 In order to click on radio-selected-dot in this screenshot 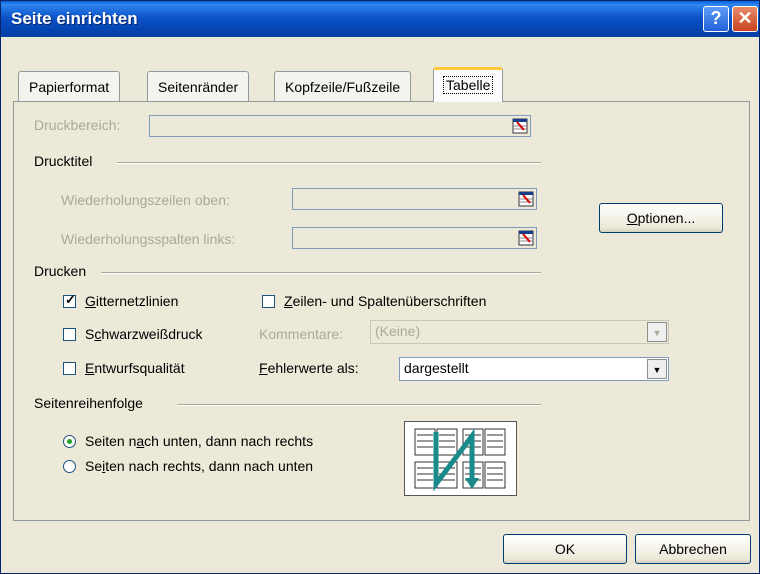, I will do `click(69, 441)`.